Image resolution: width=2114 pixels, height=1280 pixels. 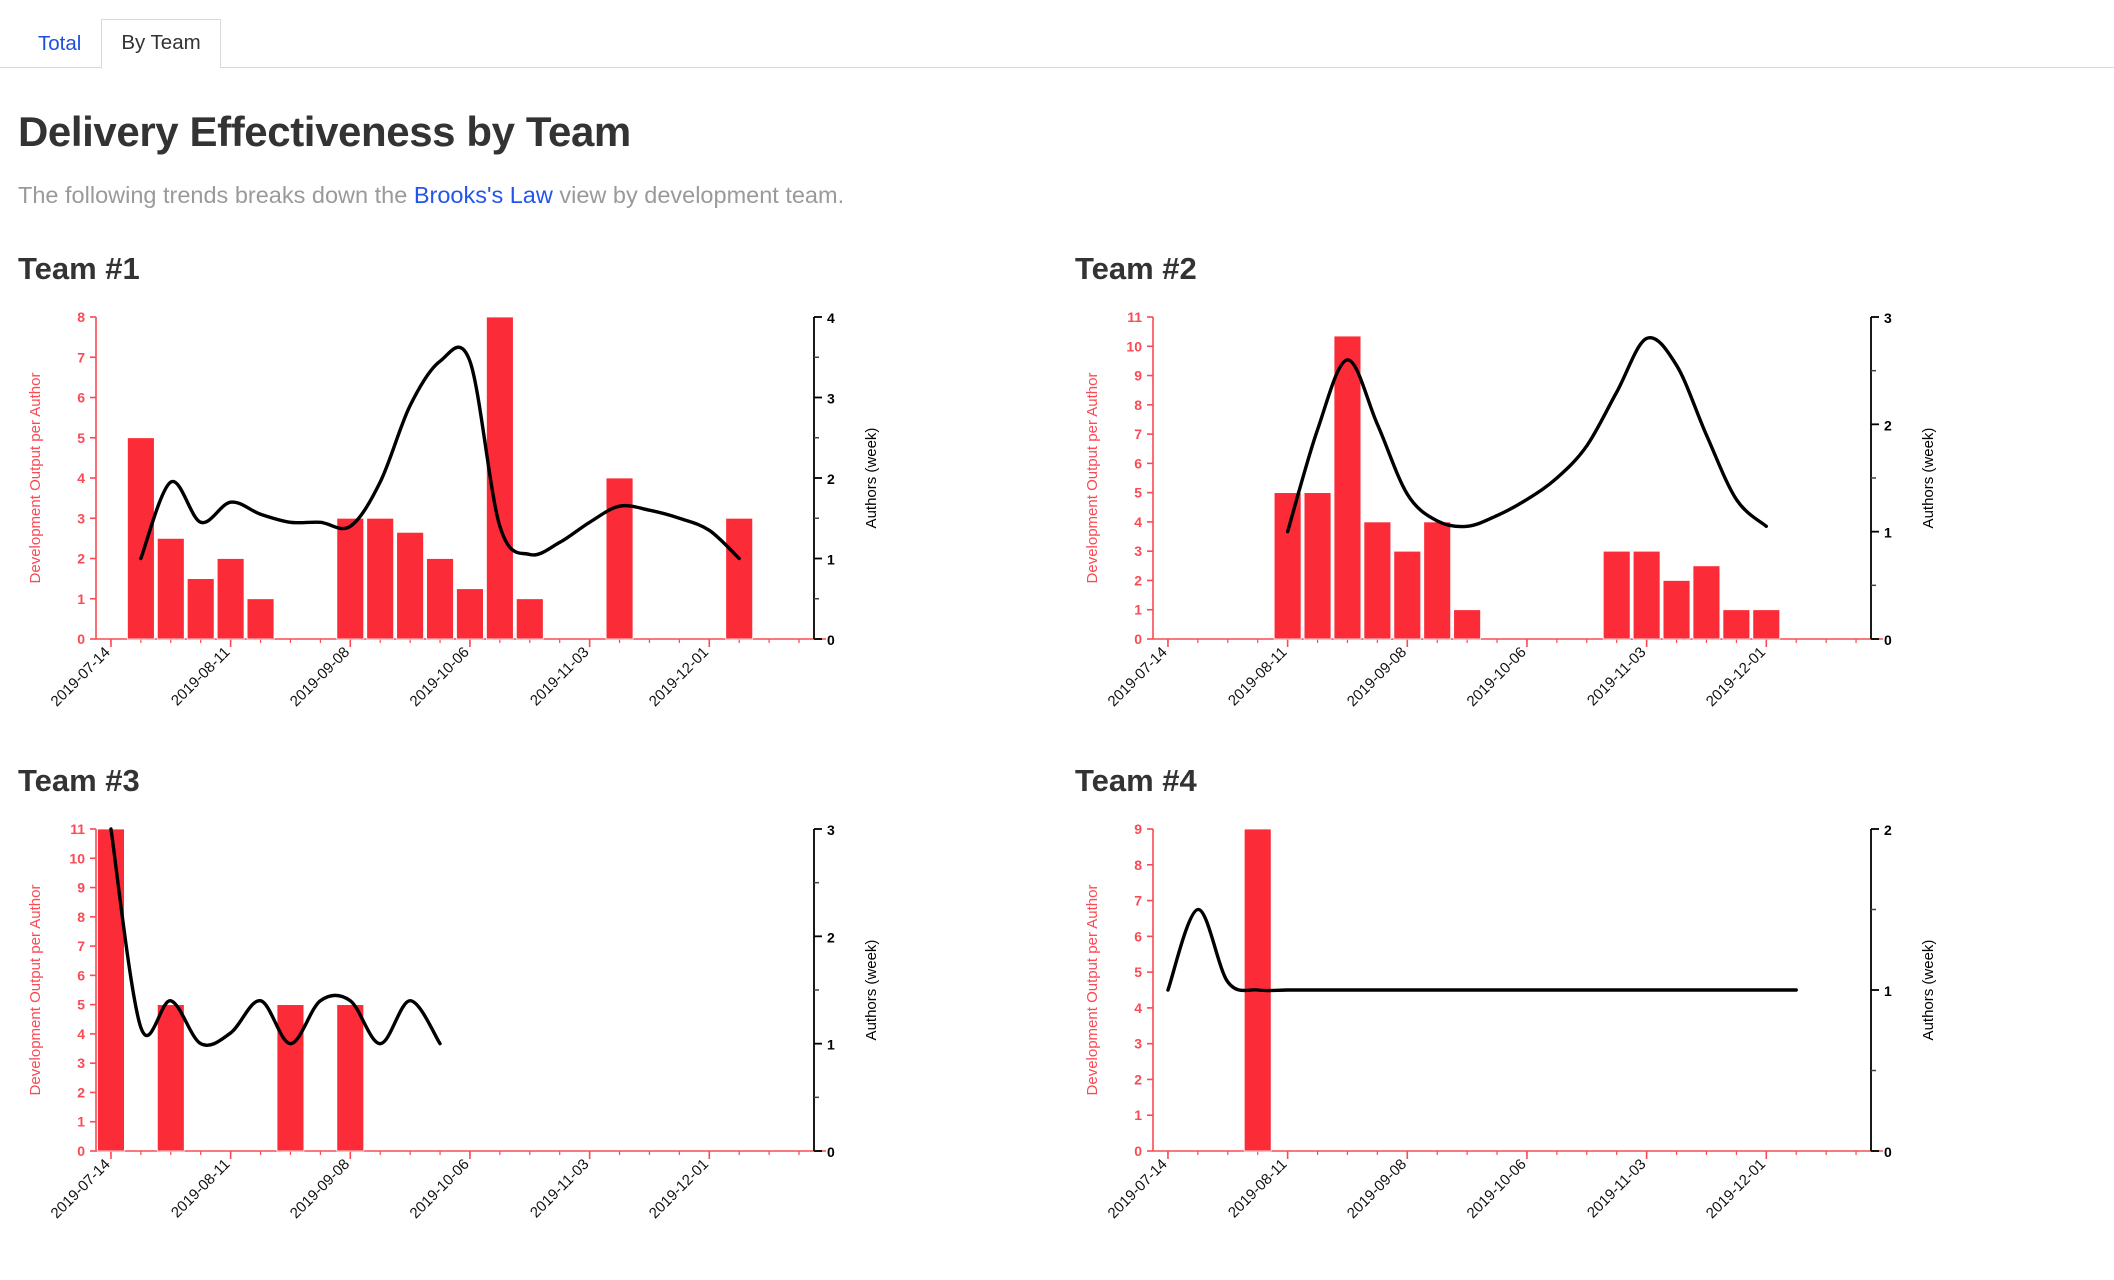 What do you see at coordinates (831, 640) in the screenshot?
I see `right-axis-tick-label: 0` at bounding box center [831, 640].